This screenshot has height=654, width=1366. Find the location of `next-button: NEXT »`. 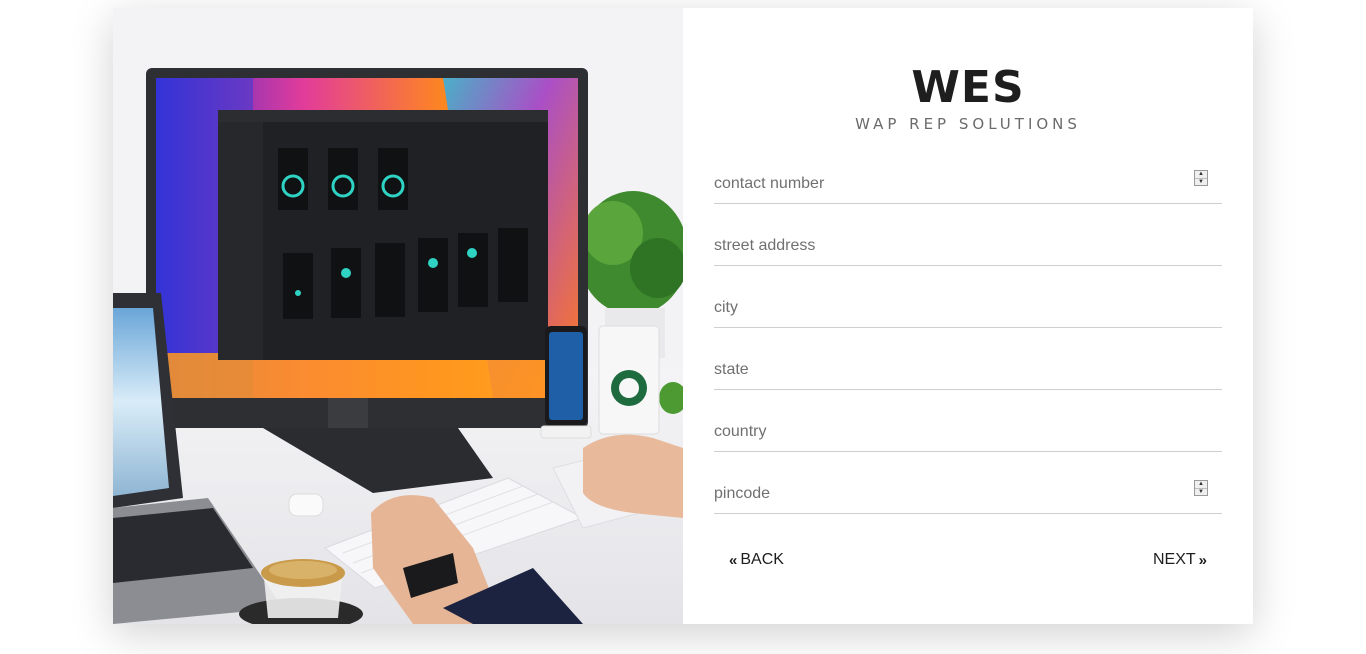

next-button: NEXT » is located at coordinates (1181, 560).